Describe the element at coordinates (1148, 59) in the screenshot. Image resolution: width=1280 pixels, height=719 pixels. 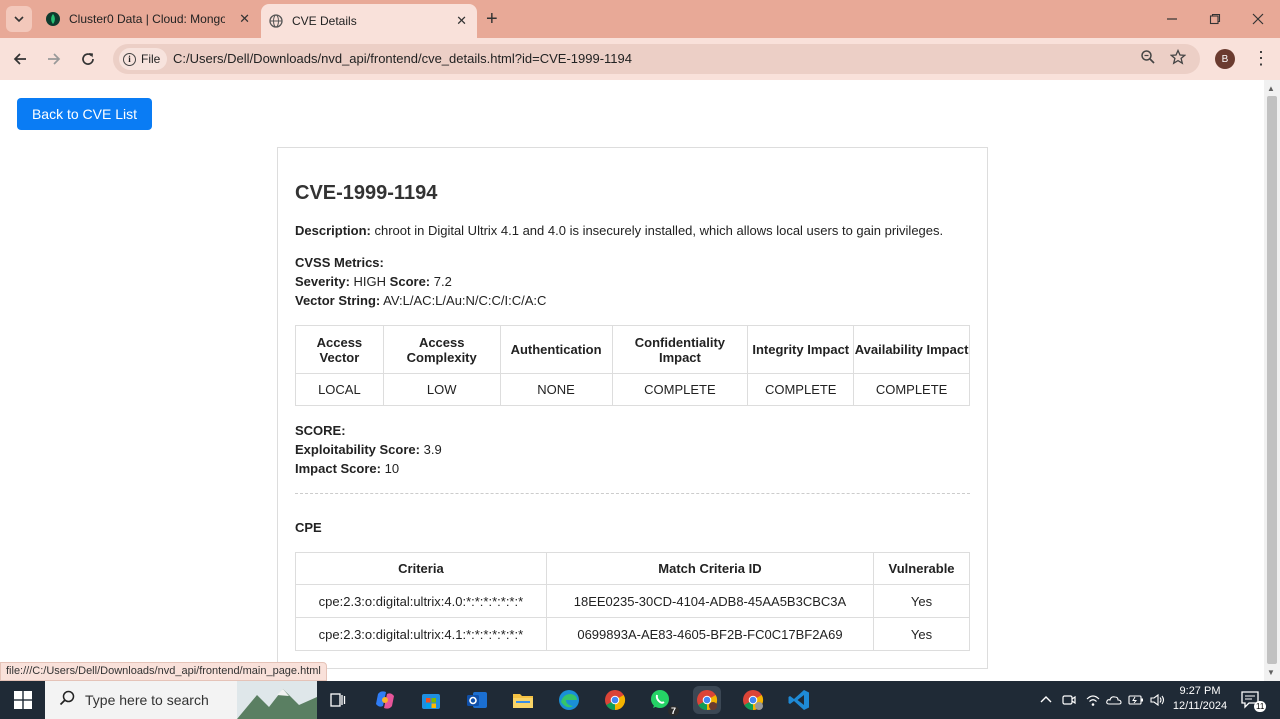
I see `zoom-icon` at that location.